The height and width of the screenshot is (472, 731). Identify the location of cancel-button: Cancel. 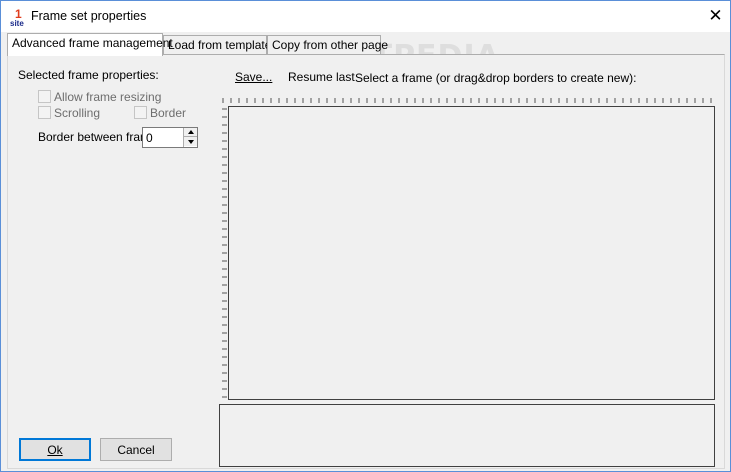
(136, 449).